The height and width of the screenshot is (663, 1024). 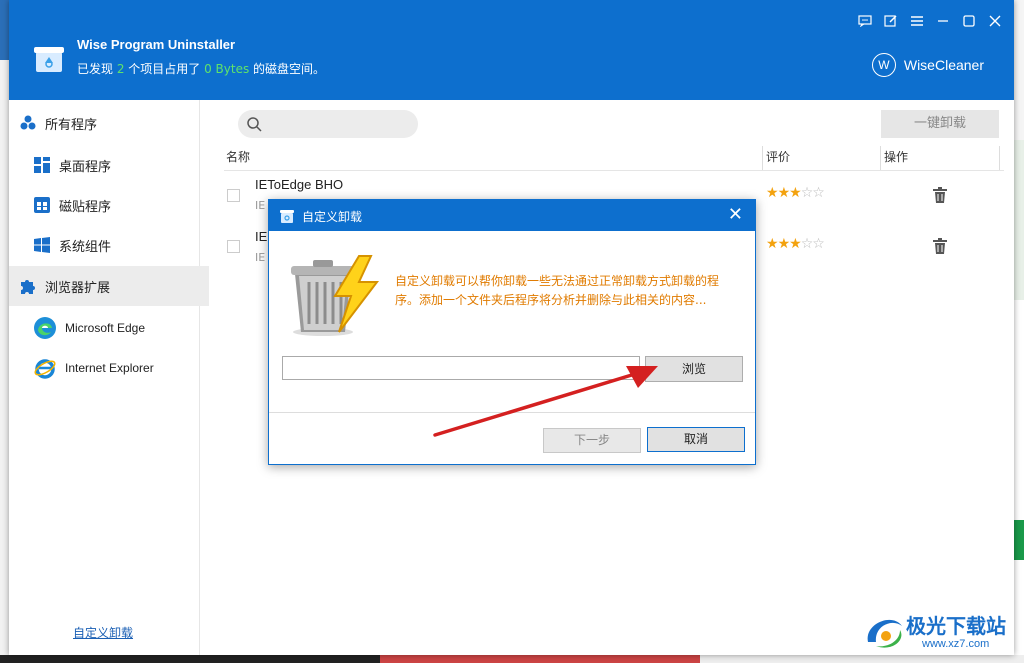 I want to click on summary-prefix: 已发现, so click(x=97, y=69).